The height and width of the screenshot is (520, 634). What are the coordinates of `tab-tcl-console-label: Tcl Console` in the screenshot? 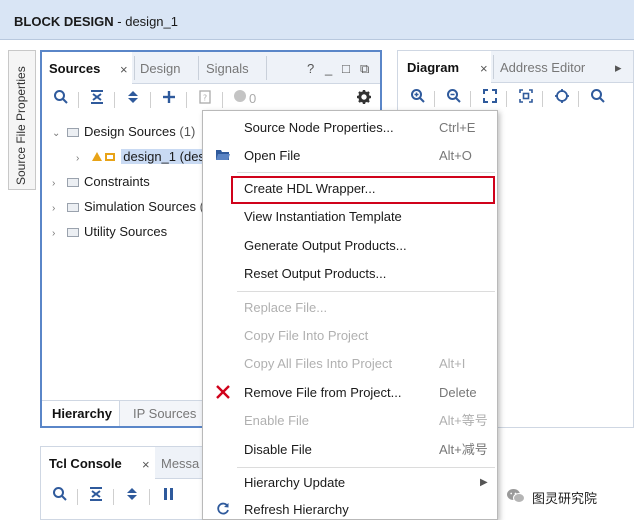 It's located at (85, 463).